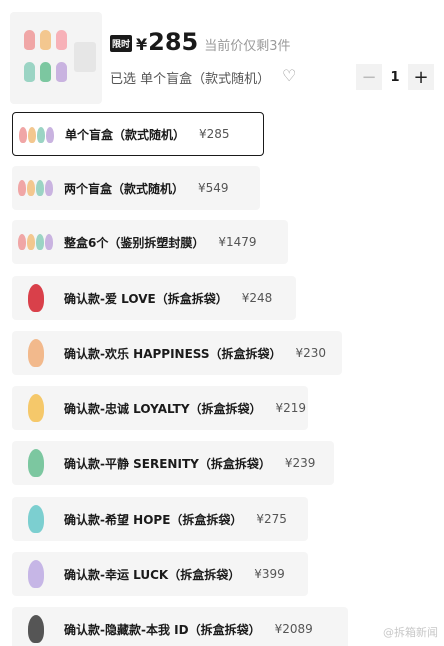 Image resolution: width=444 pixels, height=646 pixels. I want to click on option-item: 整盒6个（鉴别拆塑封膜） ¥1479, so click(150, 242).